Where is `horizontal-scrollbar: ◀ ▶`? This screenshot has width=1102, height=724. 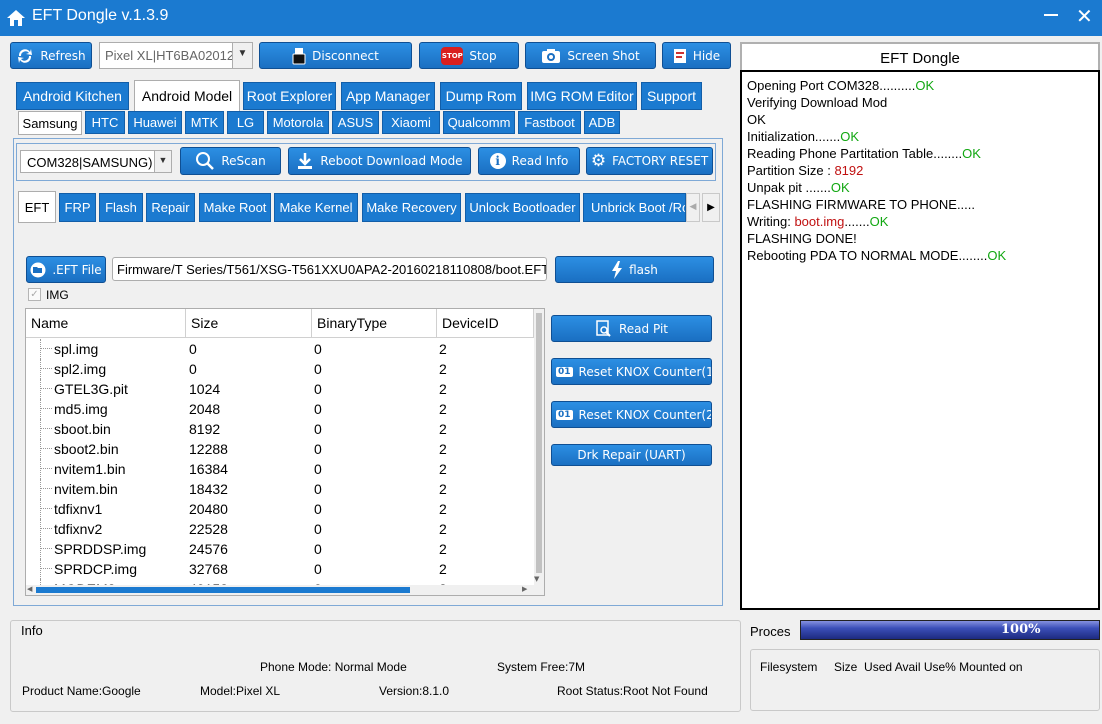 horizontal-scrollbar: ◀ ▶ is located at coordinates (280, 590).